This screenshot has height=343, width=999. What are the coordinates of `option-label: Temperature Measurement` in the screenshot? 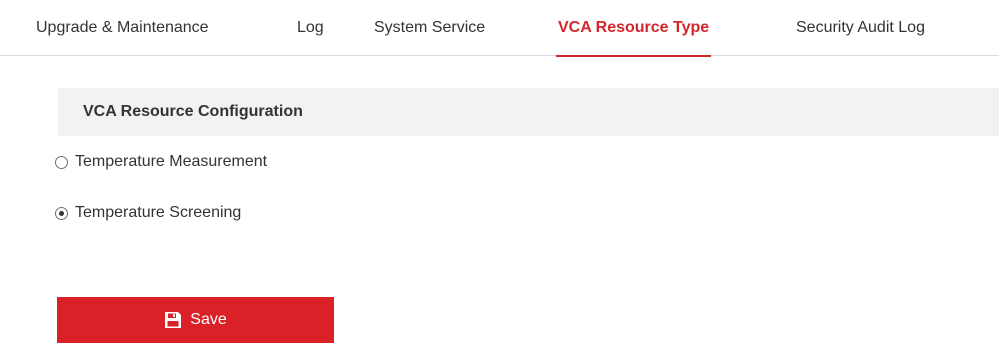 It's located at (171, 161).